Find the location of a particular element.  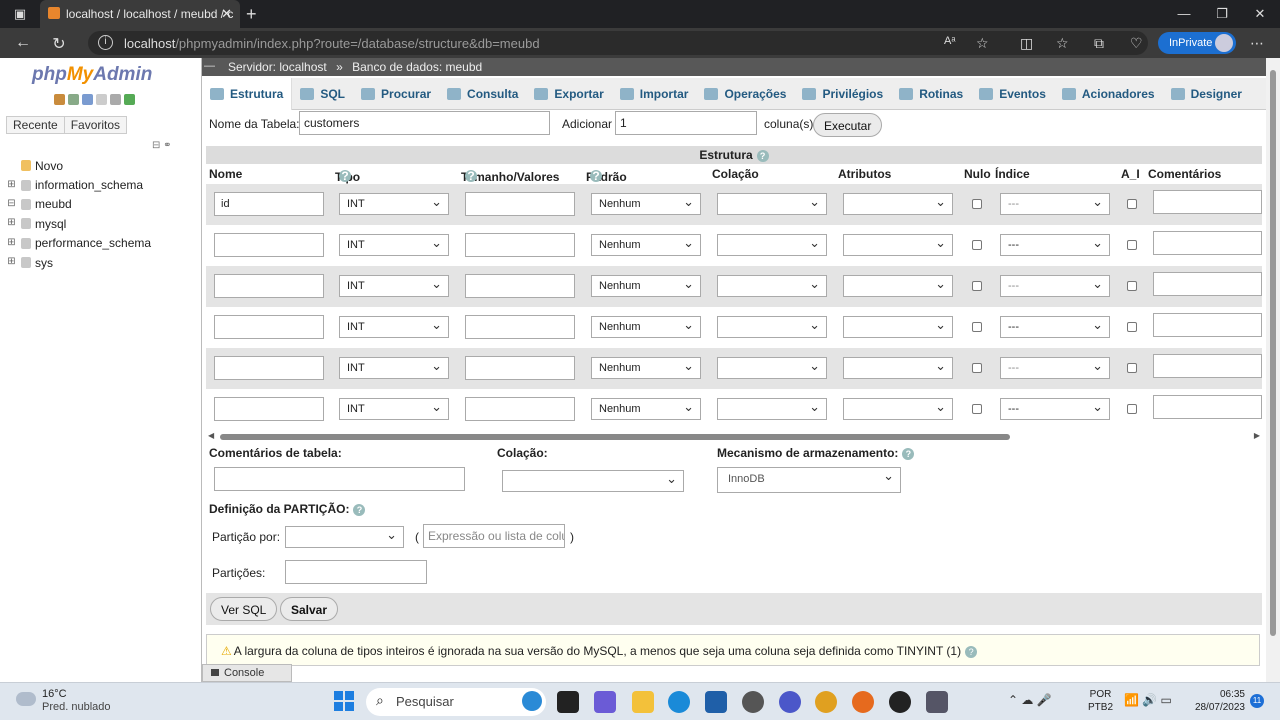

system-tray: ⌃ ☁ 🎤 is located at coordinates (1030, 700).